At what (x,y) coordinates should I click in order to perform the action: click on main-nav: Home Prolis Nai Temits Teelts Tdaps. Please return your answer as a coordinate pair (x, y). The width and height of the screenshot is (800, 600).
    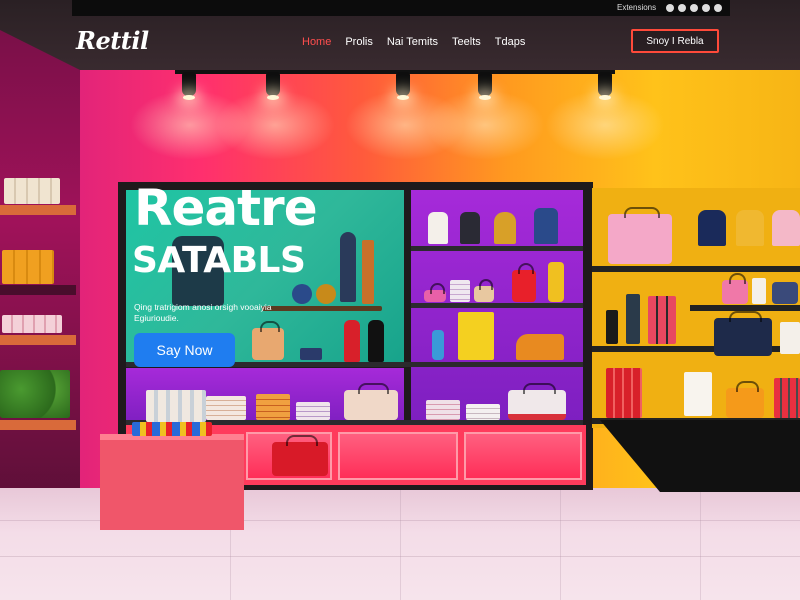
    Looking at the image, I should click on (413, 42).